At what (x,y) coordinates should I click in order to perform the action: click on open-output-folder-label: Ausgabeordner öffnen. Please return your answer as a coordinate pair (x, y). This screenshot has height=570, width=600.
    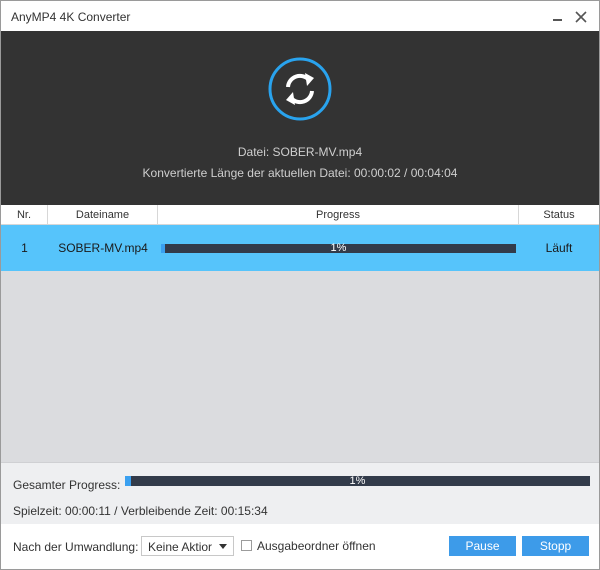
    Looking at the image, I should click on (316, 546).